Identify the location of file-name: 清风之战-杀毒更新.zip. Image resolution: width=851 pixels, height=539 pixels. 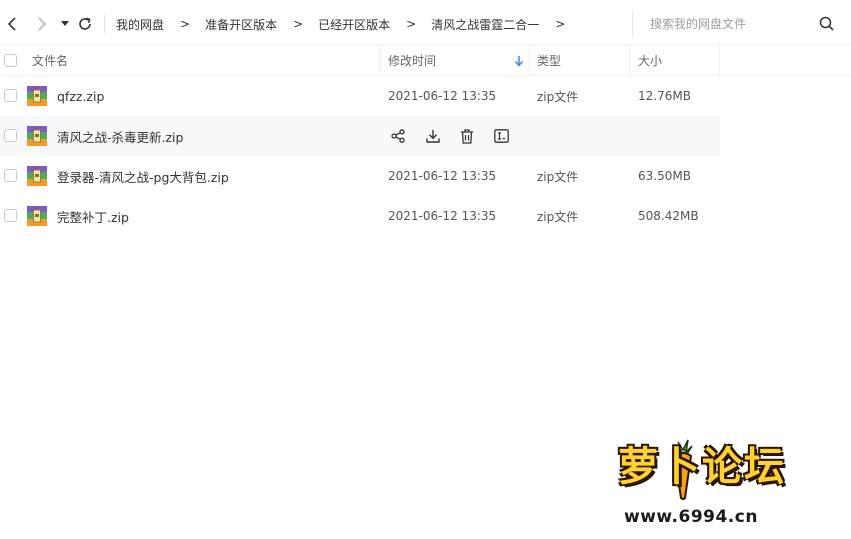
(120, 136).